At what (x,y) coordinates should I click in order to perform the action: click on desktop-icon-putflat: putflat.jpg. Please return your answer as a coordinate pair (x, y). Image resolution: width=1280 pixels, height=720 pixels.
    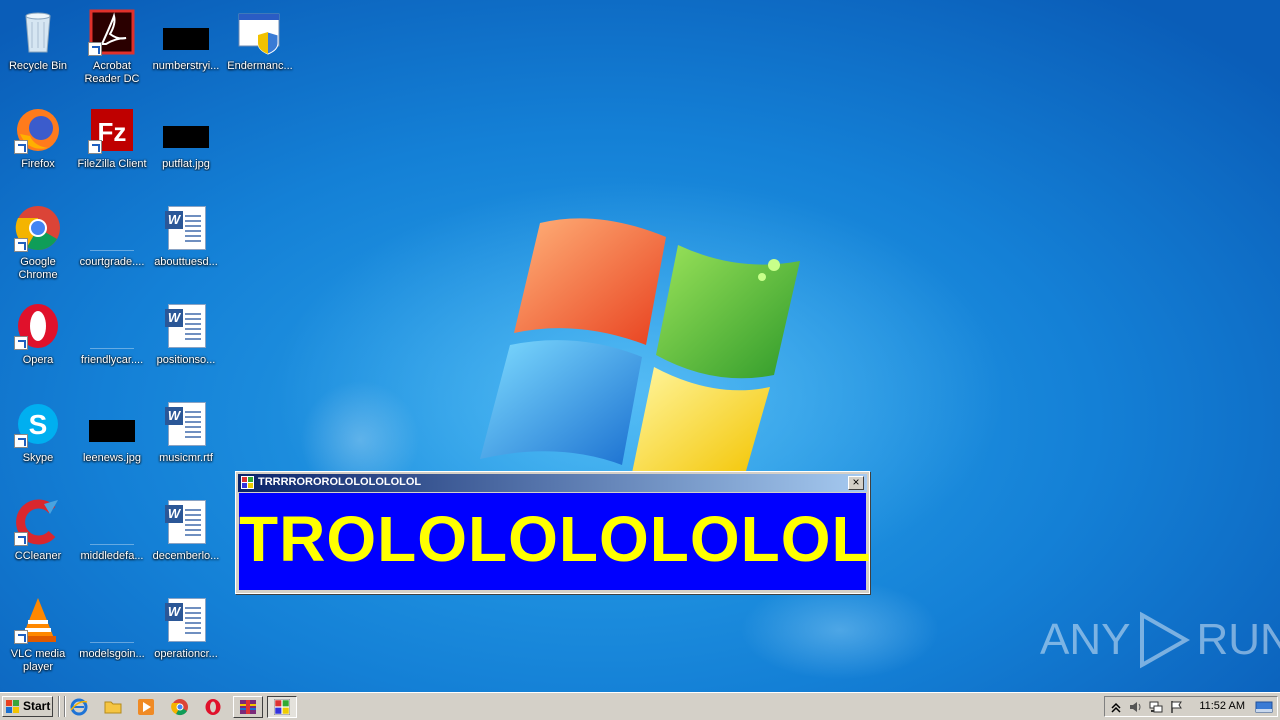
    Looking at the image, I should click on (186, 149).